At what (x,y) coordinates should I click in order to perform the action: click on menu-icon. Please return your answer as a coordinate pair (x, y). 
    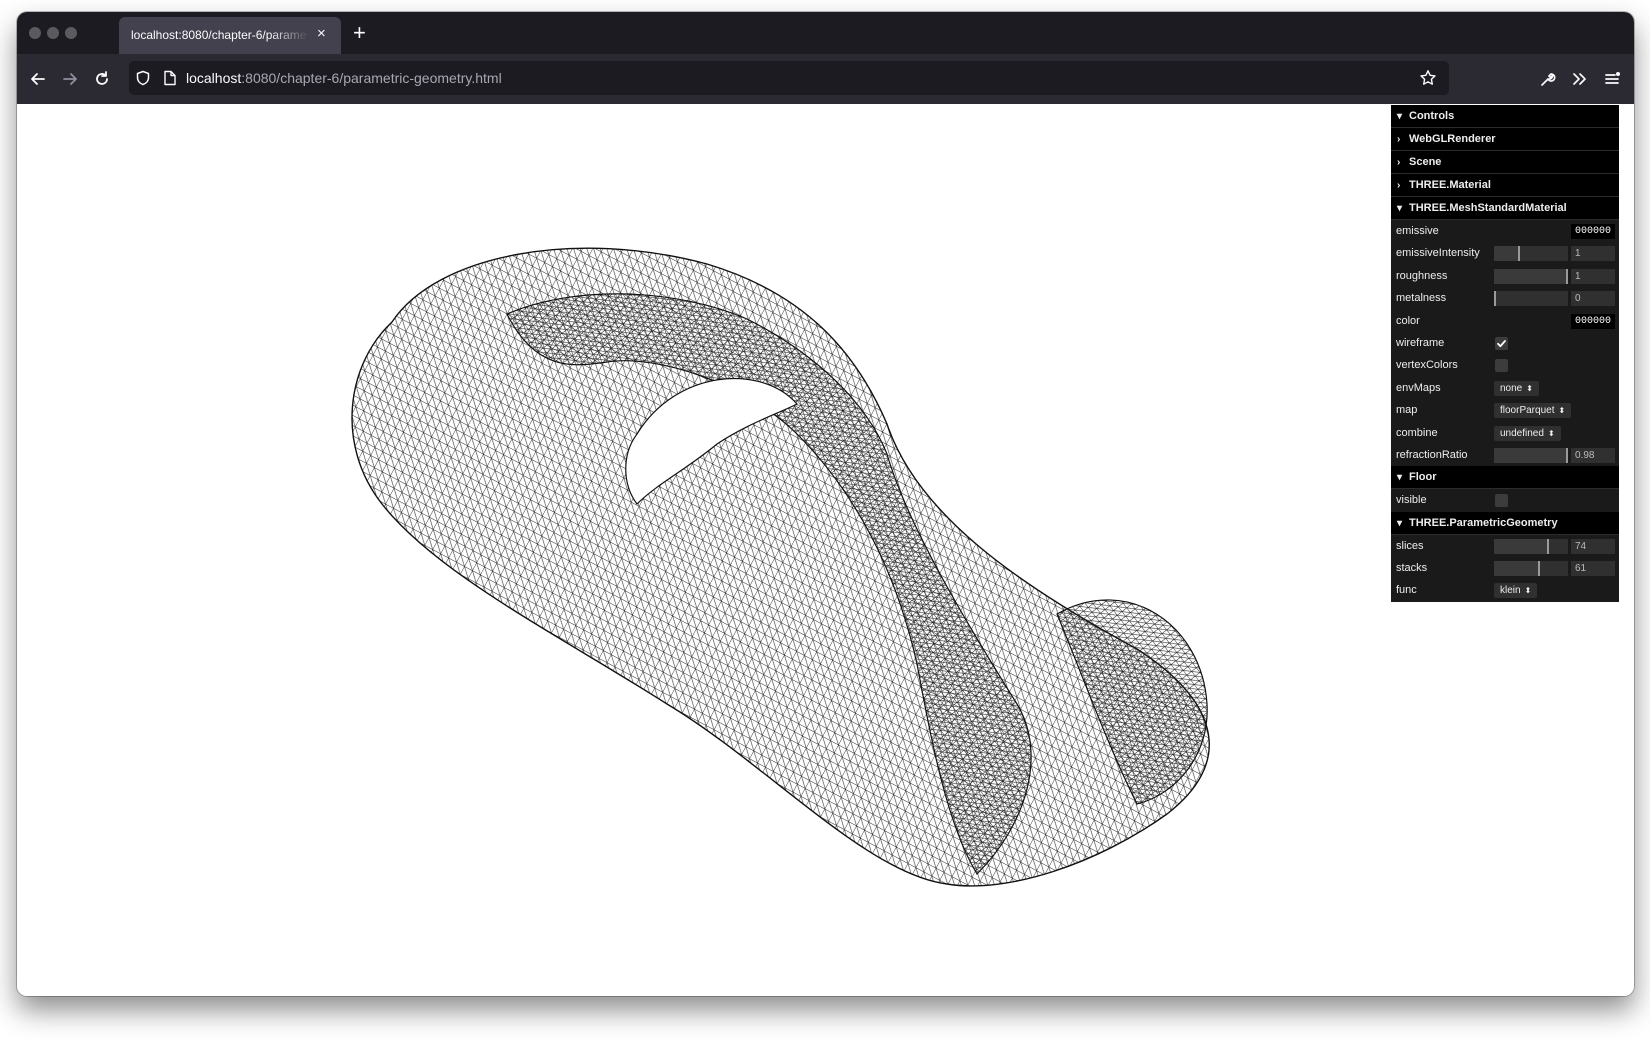
    Looking at the image, I should click on (1612, 79).